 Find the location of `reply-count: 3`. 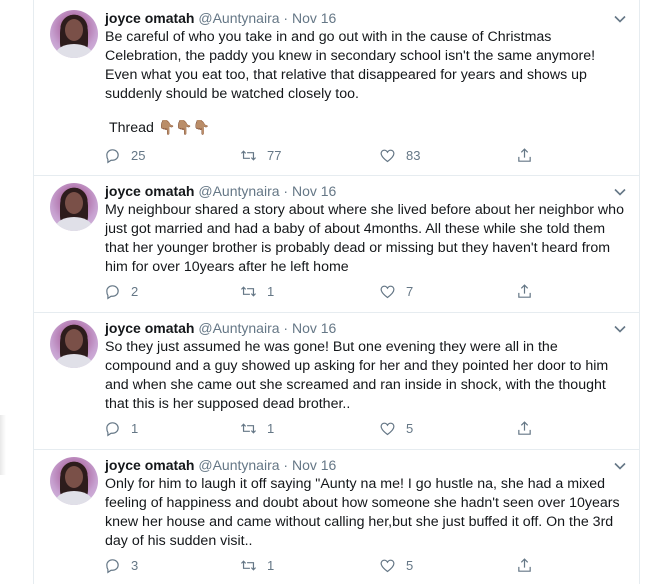

reply-count: 3 is located at coordinates (135, 565).